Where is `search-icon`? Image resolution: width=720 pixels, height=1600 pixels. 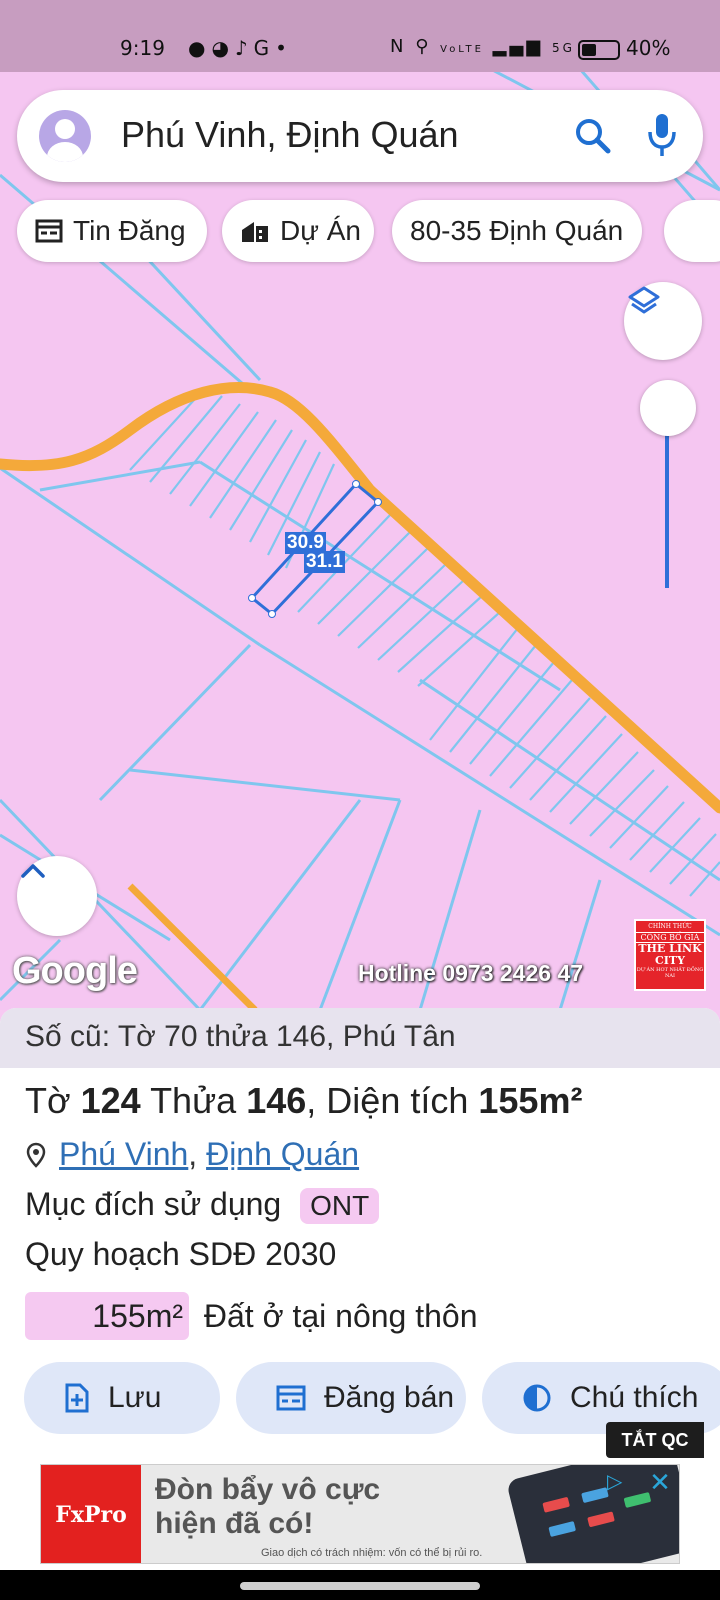 search-icon is located at coordinates (593, 136).